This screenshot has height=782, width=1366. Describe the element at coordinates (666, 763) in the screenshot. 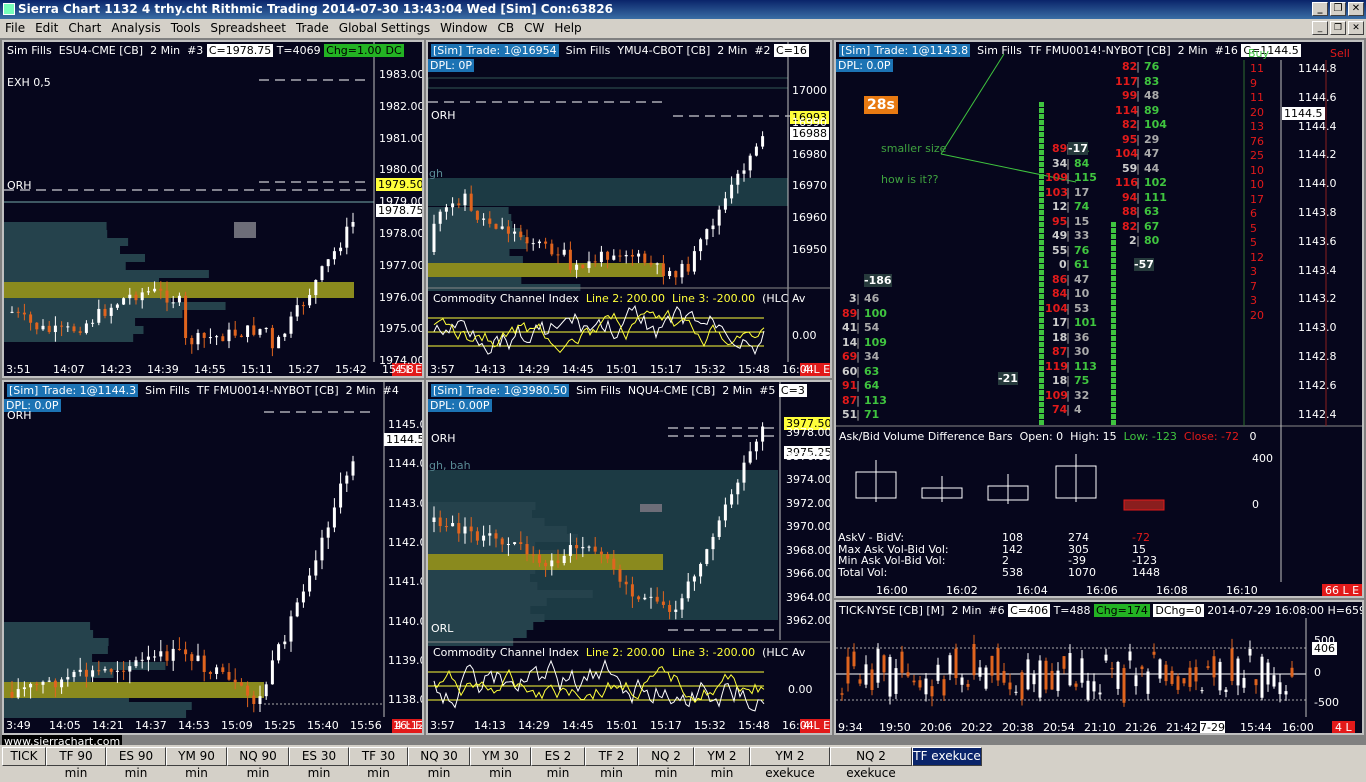

I see `tab-nq-2: NQ 2 min` at that location.